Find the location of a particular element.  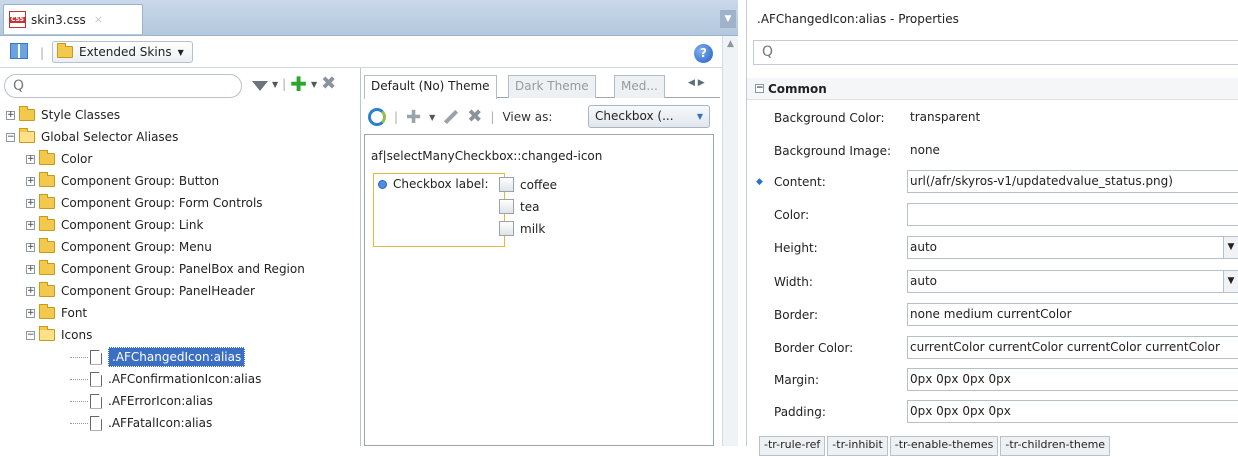

help-icon: ? is located at coordinates (703, 53).